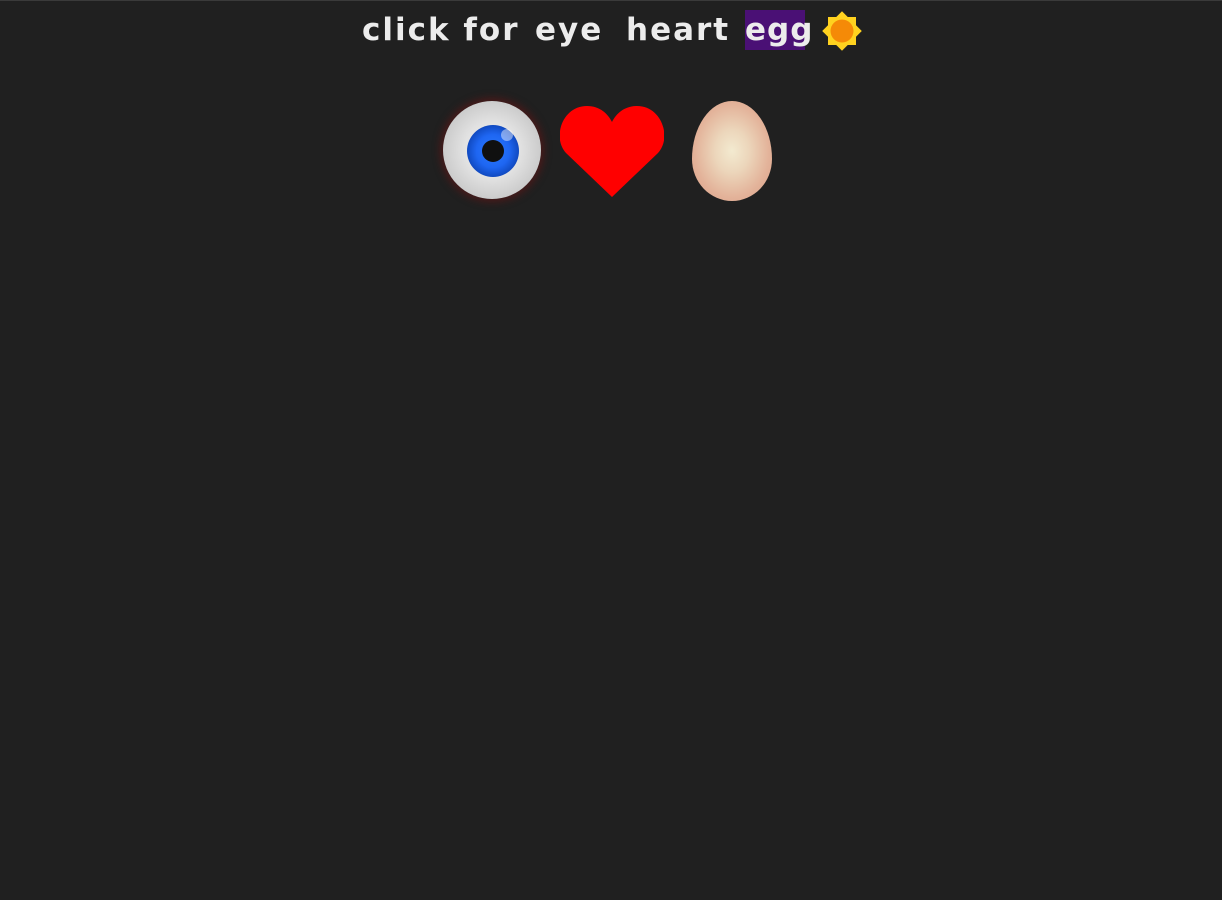 The width and height of the screenshot is (1222, 900). I want to click on egg-shape, so click(732, 151).